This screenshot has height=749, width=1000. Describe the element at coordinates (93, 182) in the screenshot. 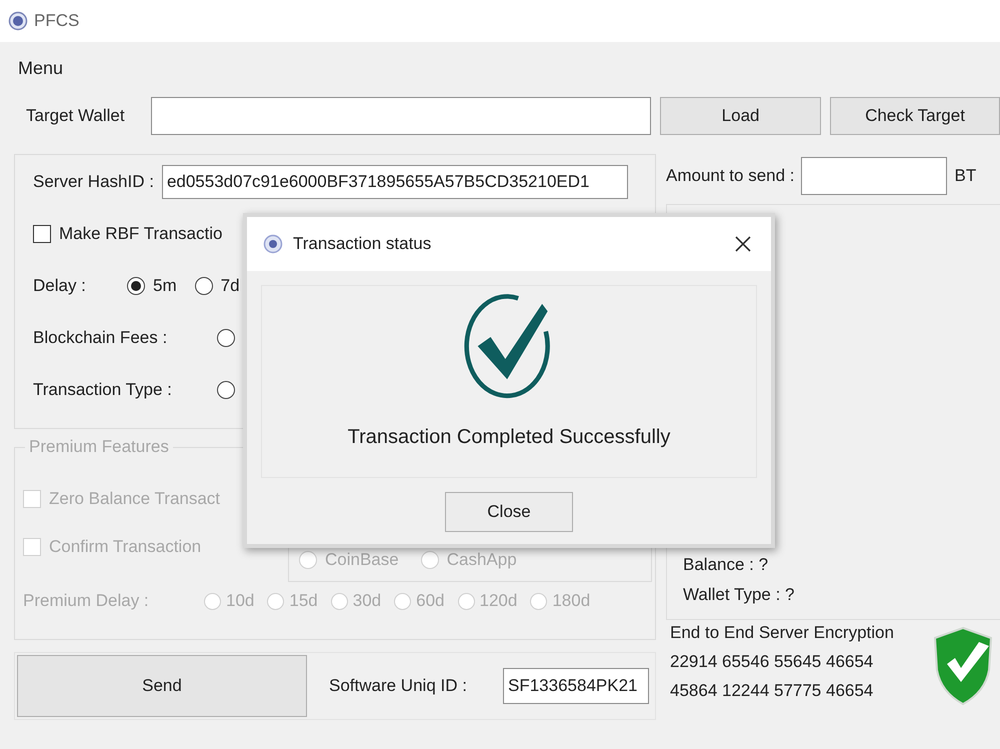

I see `field-label: Server HashID :` at that location.